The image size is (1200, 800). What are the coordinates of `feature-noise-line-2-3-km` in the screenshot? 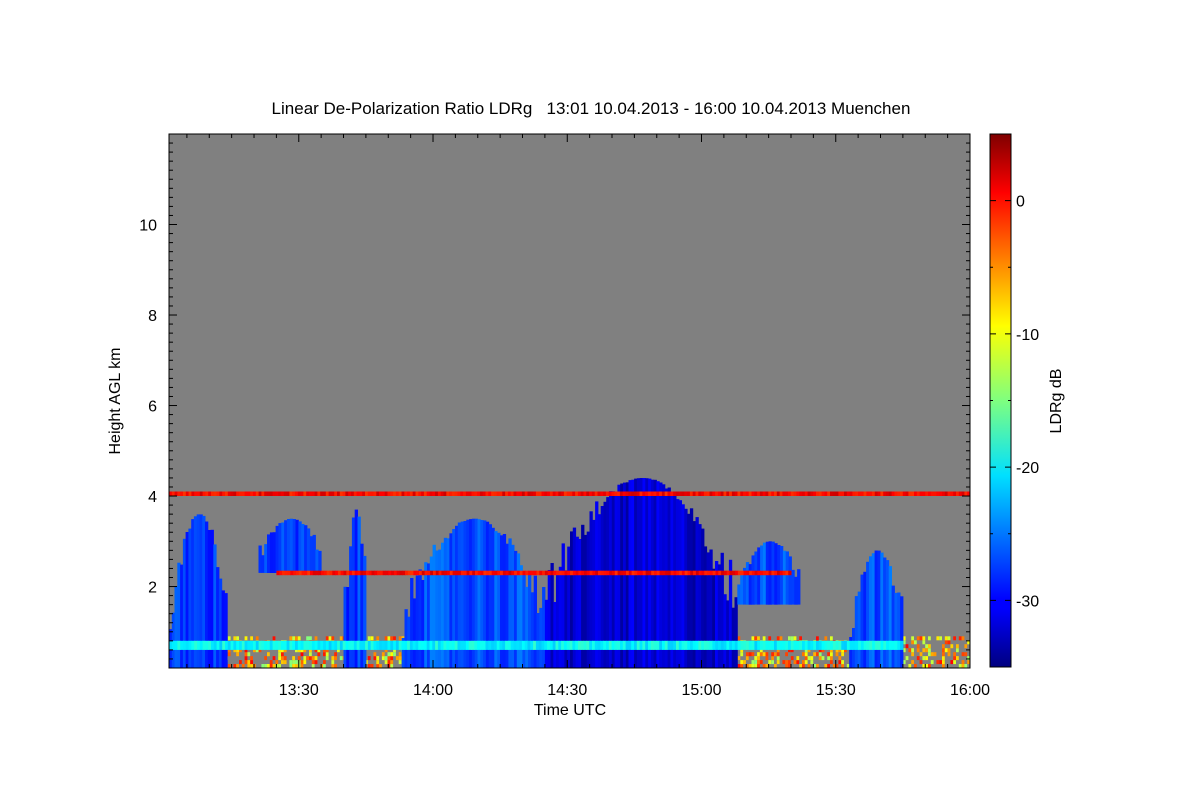 It's located at (534, 573).